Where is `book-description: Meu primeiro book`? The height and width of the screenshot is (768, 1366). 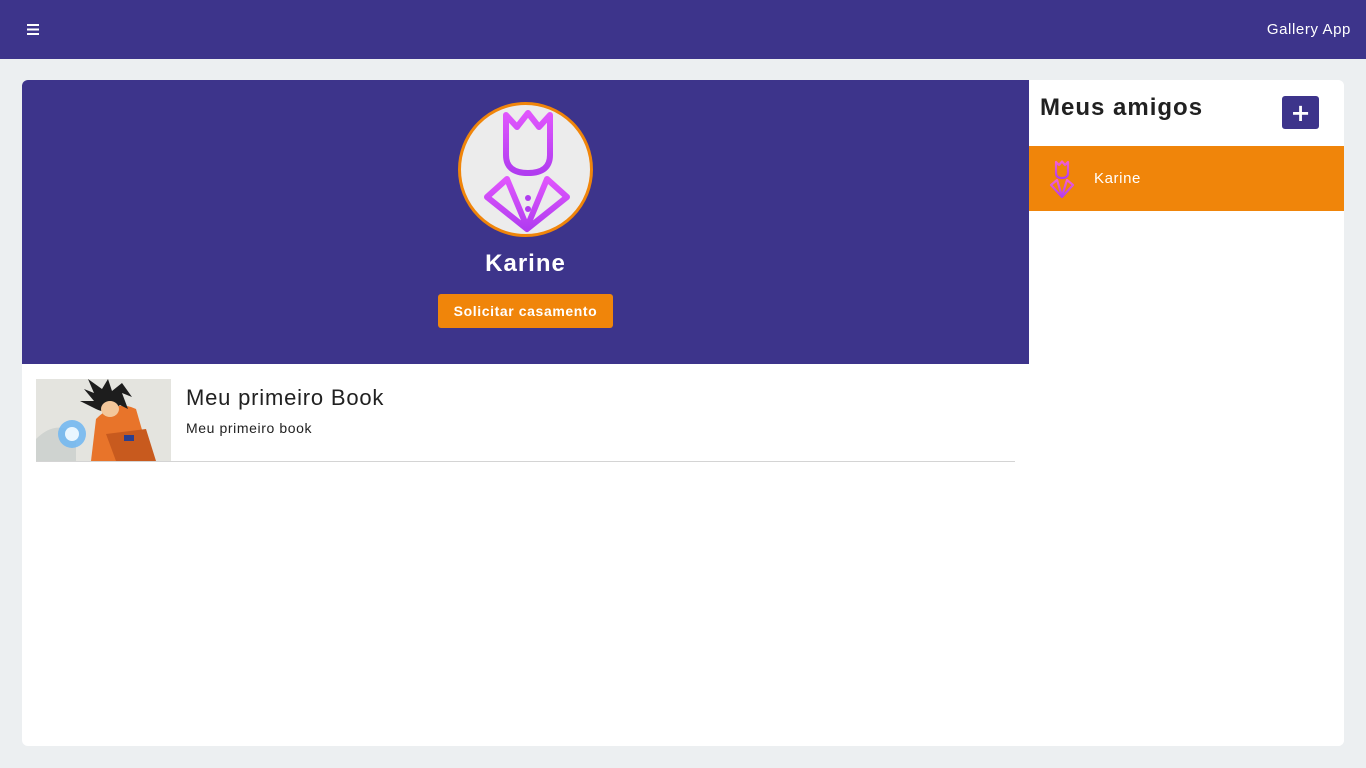 book-description: Meu primeiro book is located at coordinates (249, 428).